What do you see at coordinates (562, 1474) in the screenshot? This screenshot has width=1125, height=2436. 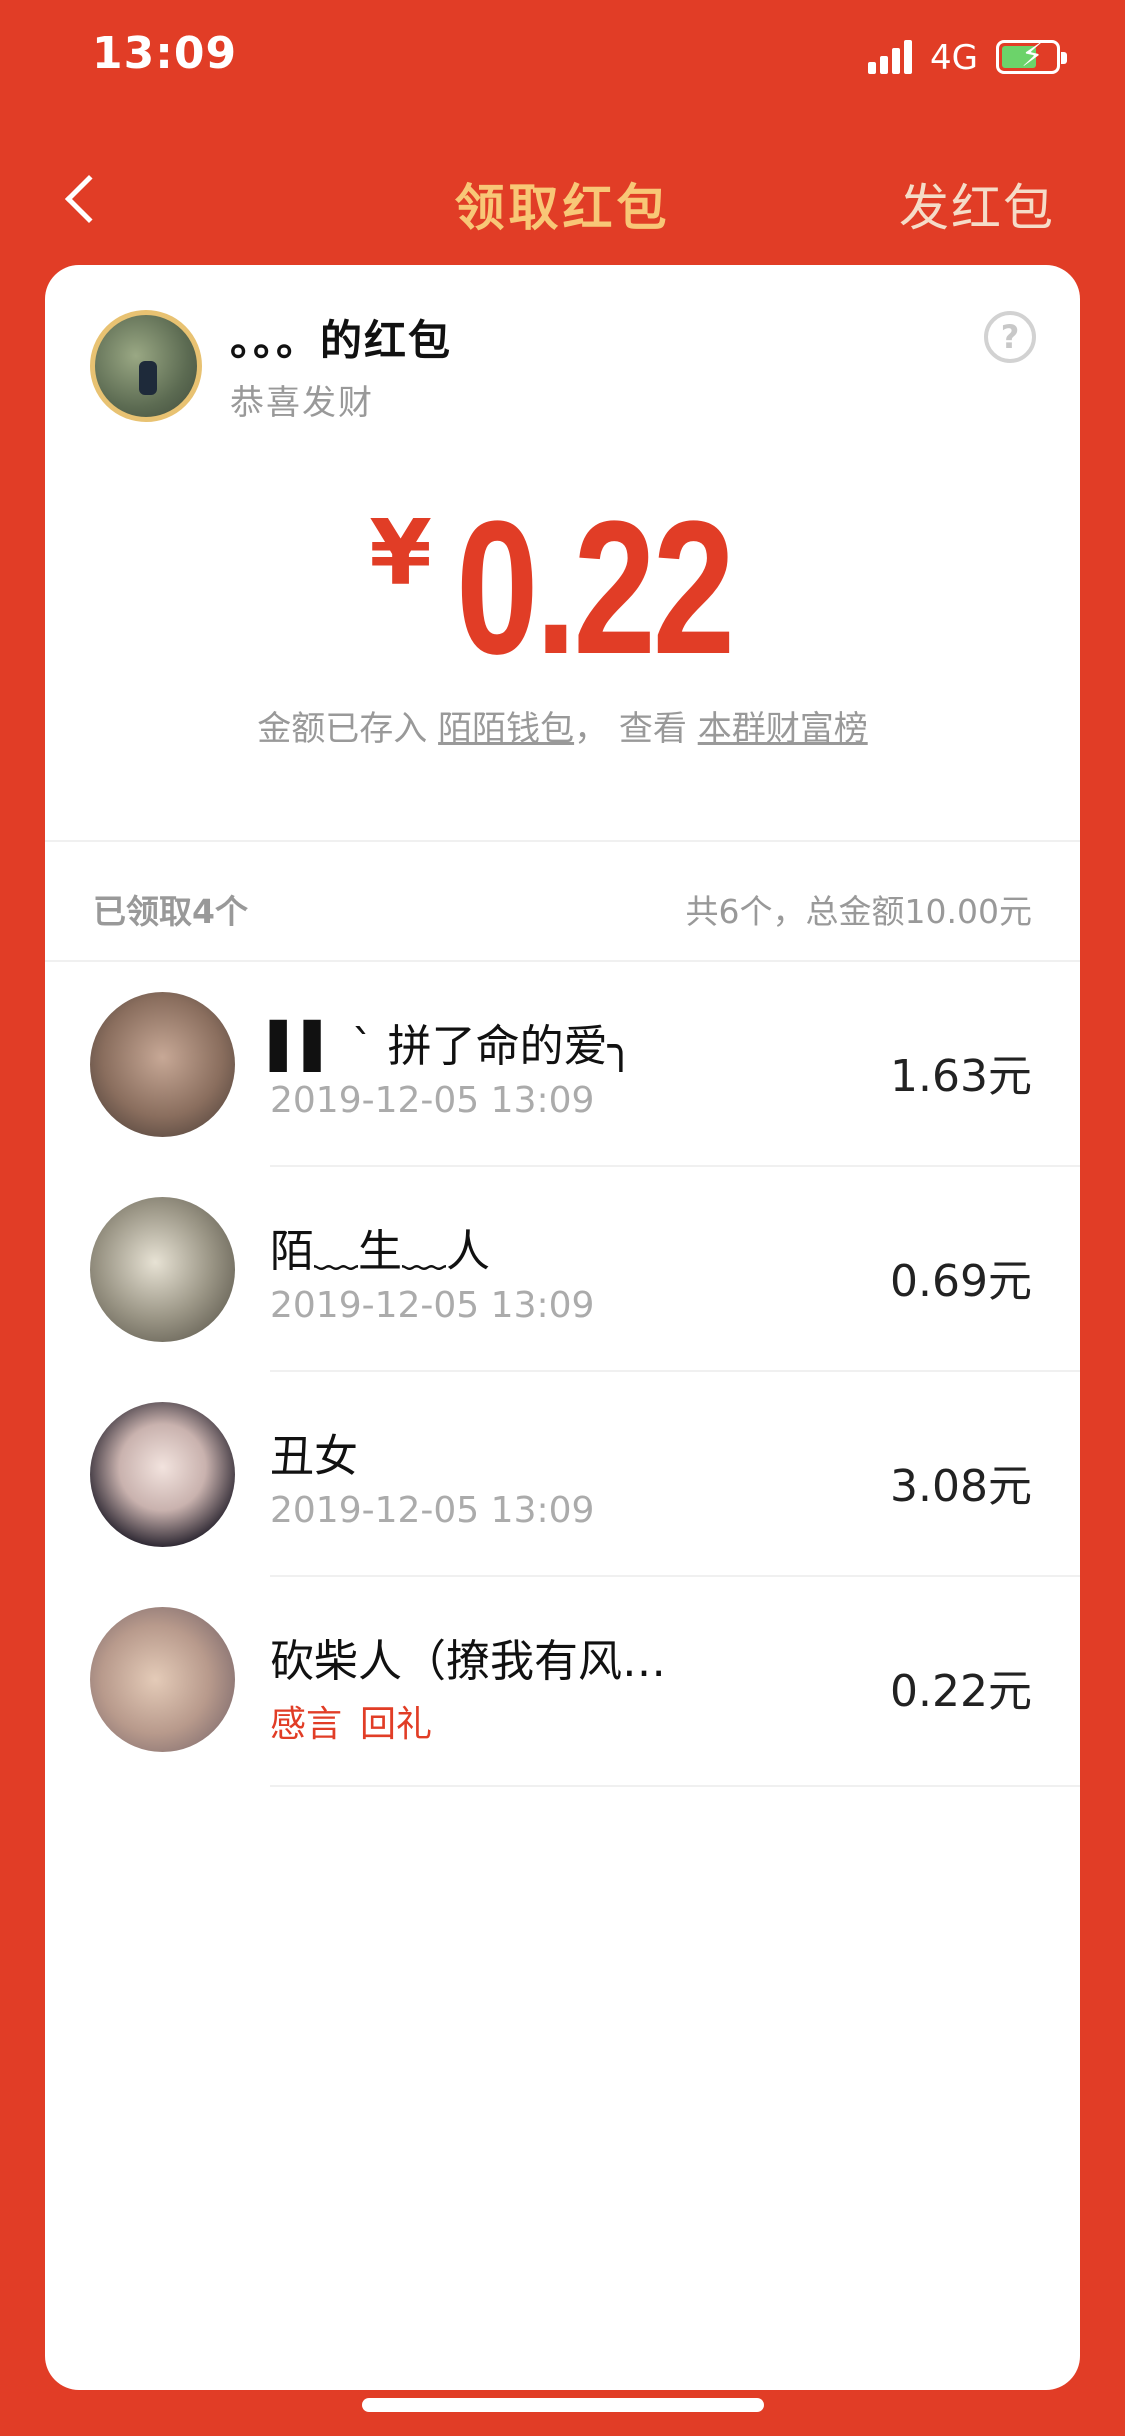 I see `list-item: 丑女 2019-12-05 13:09 3.08元` at bounding box center [562, 1474].